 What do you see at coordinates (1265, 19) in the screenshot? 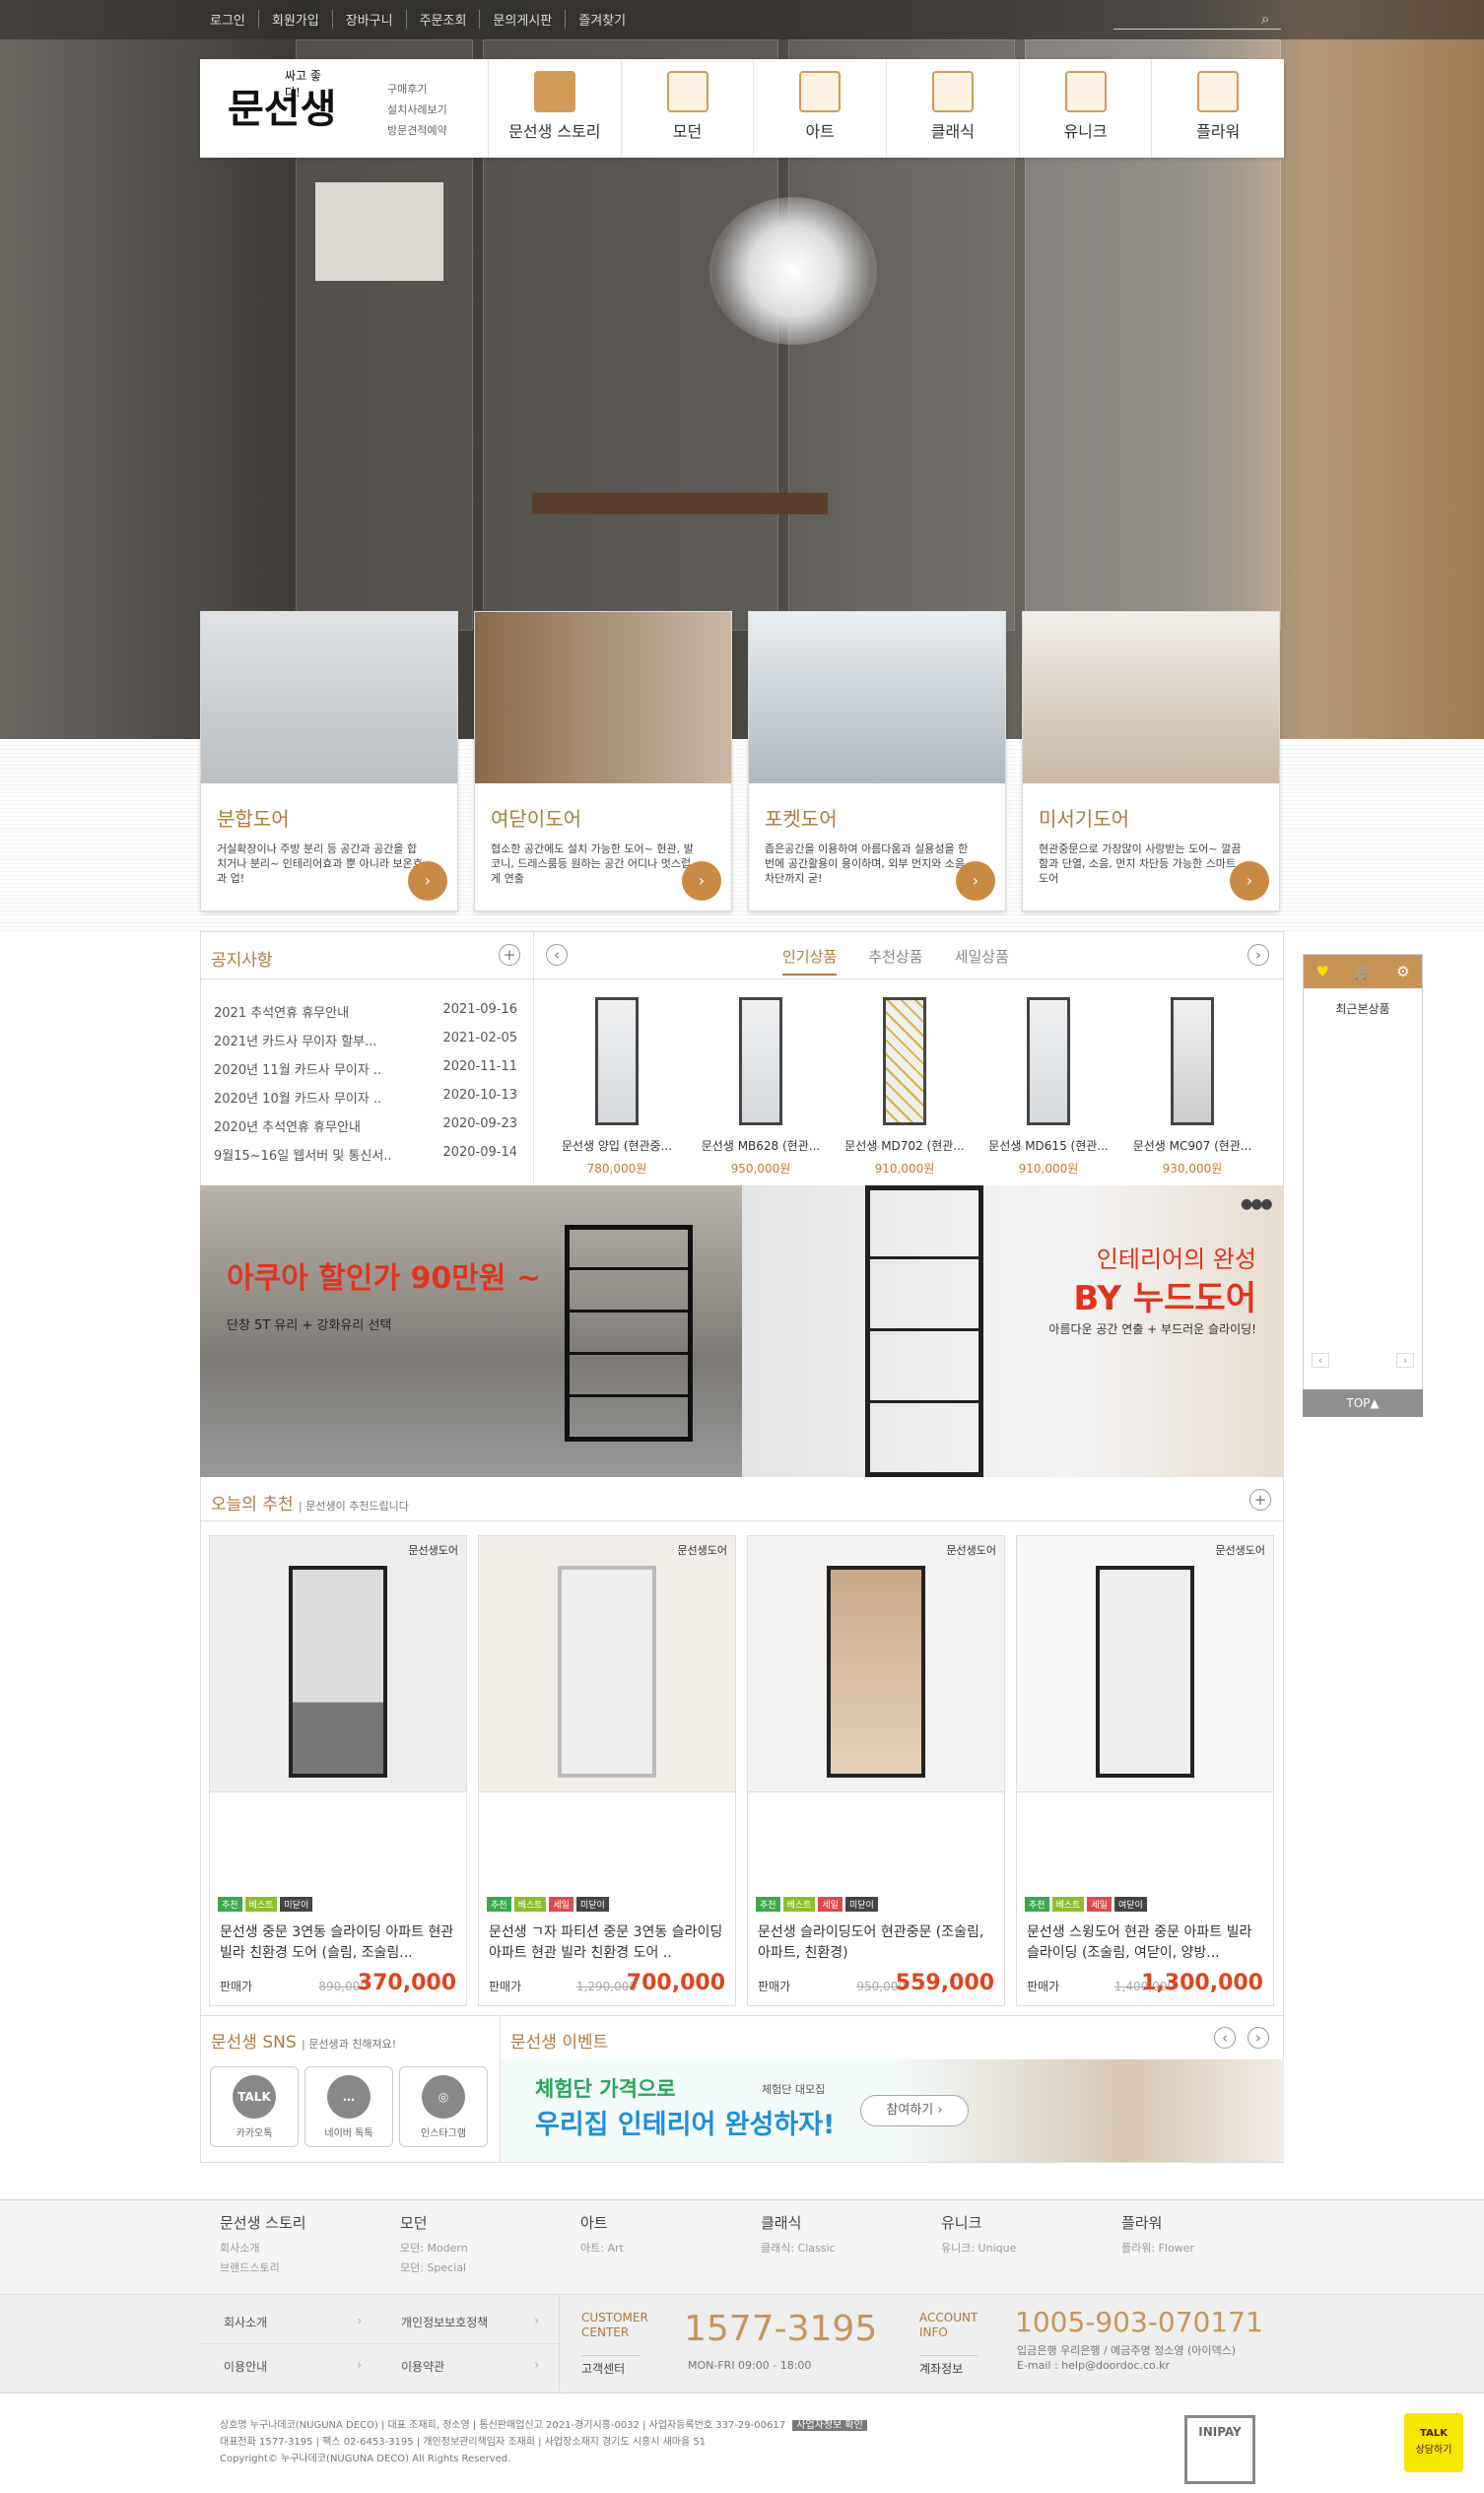
I see `search-icon: ⌕` at bounding box center [1265, 19].